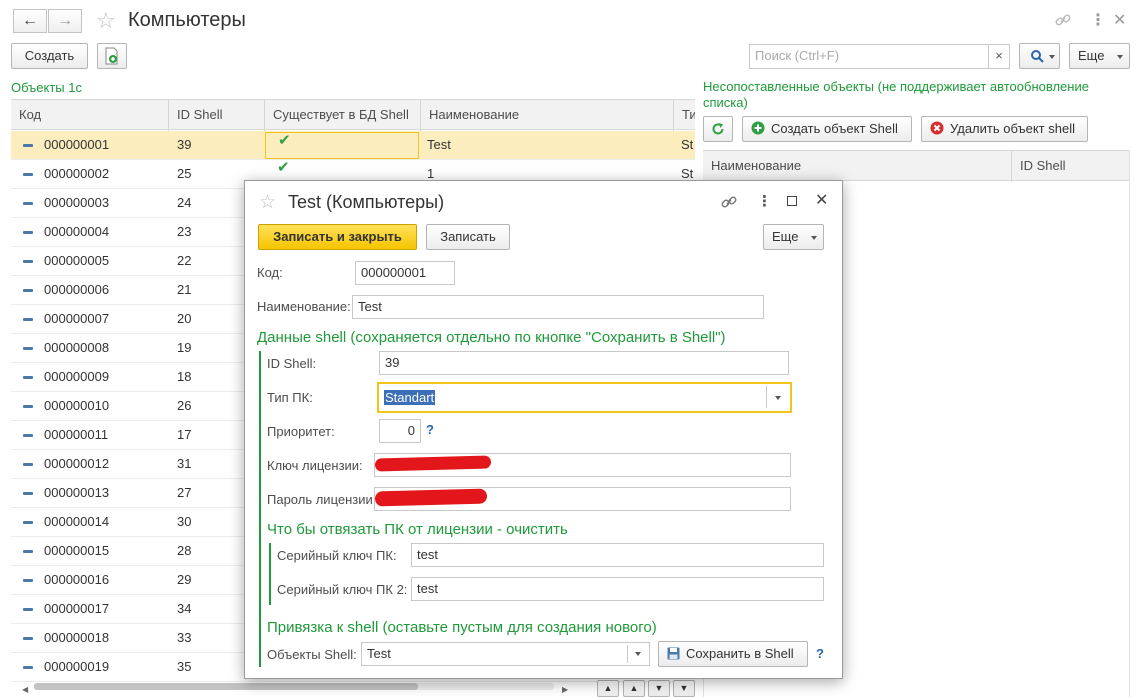 The height and width of the screenshot is (697, 1136). What do you see at coordinates (184, 666) in the screenshot?
I see `cell-id-shell: 35` at bounding box center [184, 666].